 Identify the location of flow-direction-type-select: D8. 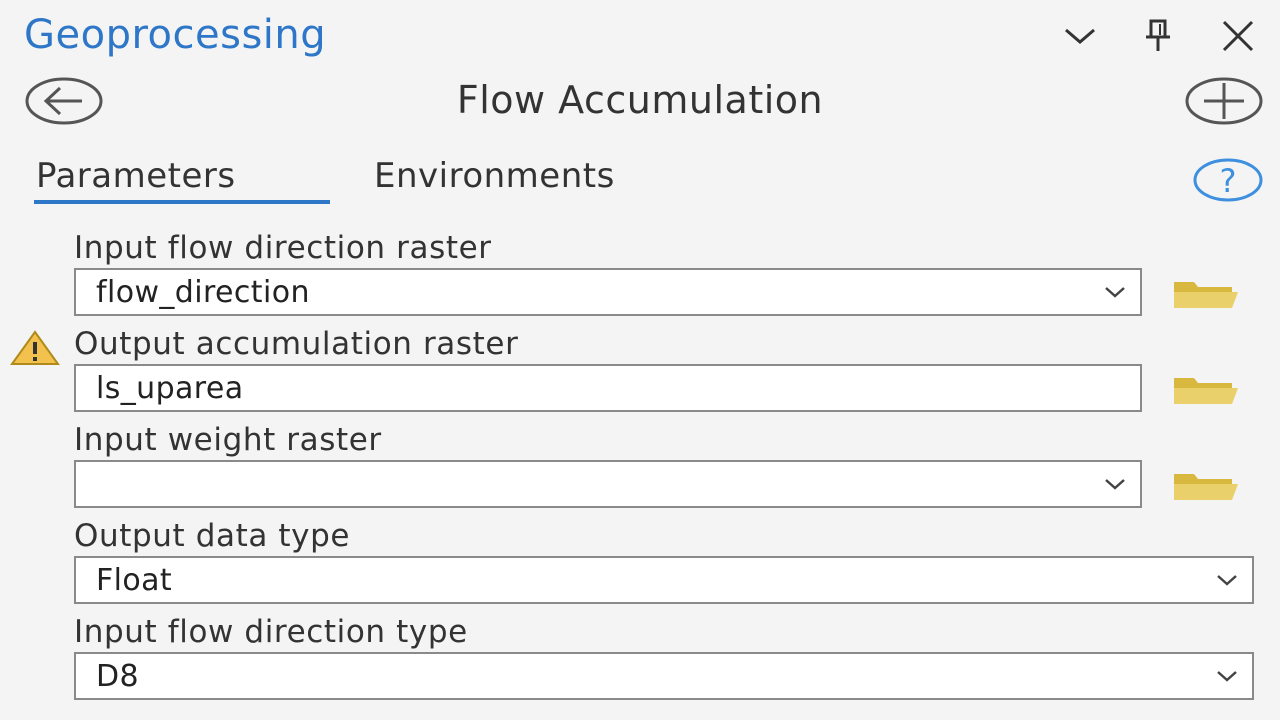
(664, 676).